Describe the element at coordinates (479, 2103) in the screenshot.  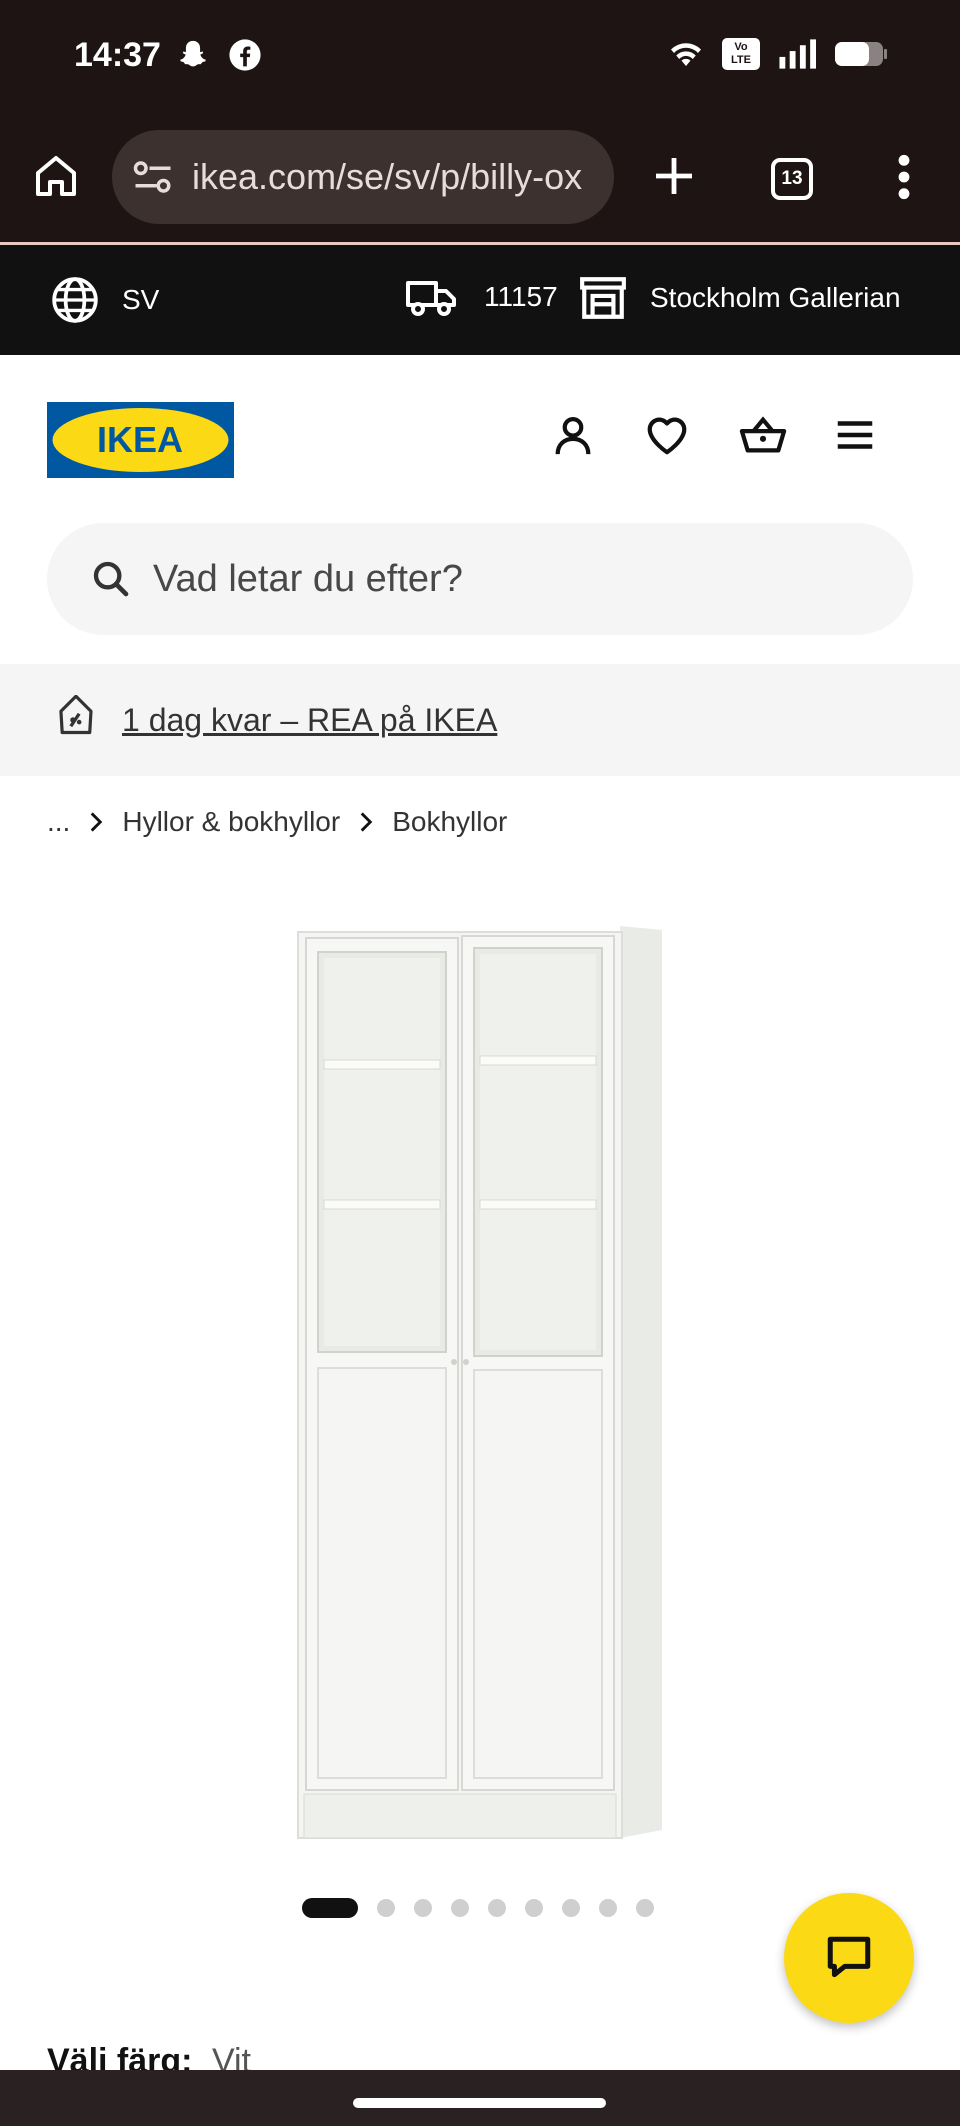
I see `home-gesture-indicator` at that location.